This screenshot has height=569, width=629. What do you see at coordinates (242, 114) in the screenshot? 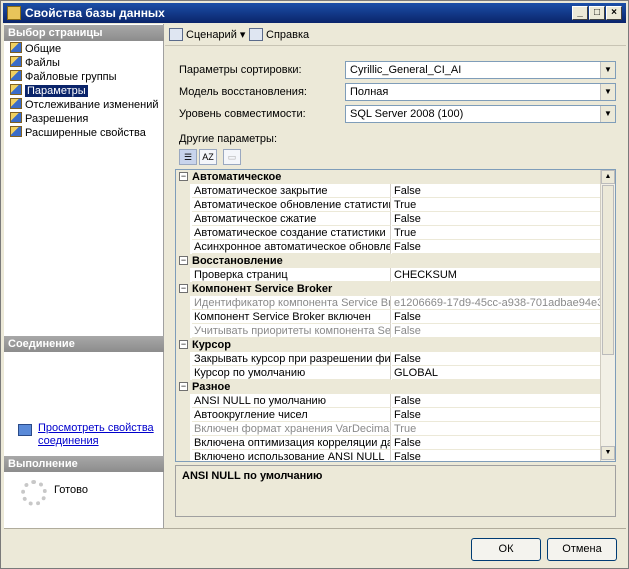
I see `compatibility-level-label: Уровень совместимости:` at bounding box center [242, 114].